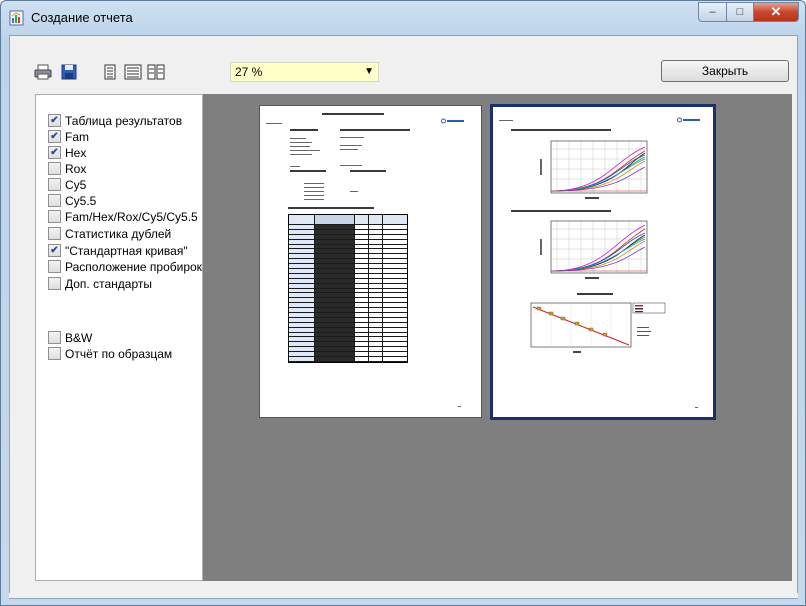  I want to click on company-logo-icon, so click(688, 120).